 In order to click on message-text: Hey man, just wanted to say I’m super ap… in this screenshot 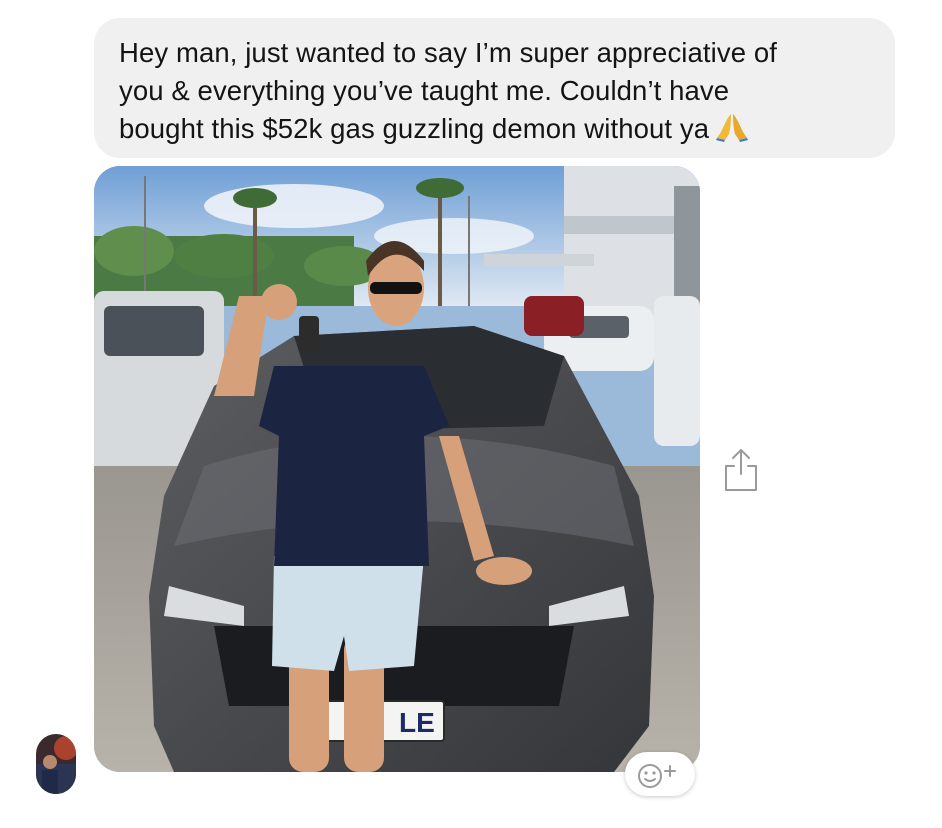, I will do `click(448, 90)`.